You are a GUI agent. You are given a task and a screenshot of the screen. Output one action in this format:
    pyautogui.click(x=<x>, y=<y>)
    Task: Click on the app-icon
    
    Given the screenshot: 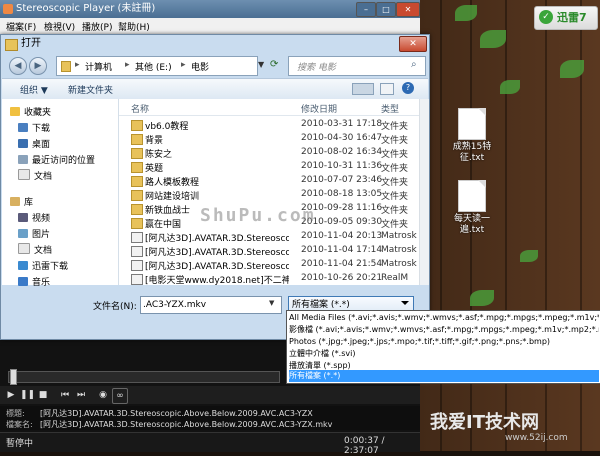 What is the action you would take?
    pyautogui.click(x=8, y=9)
    